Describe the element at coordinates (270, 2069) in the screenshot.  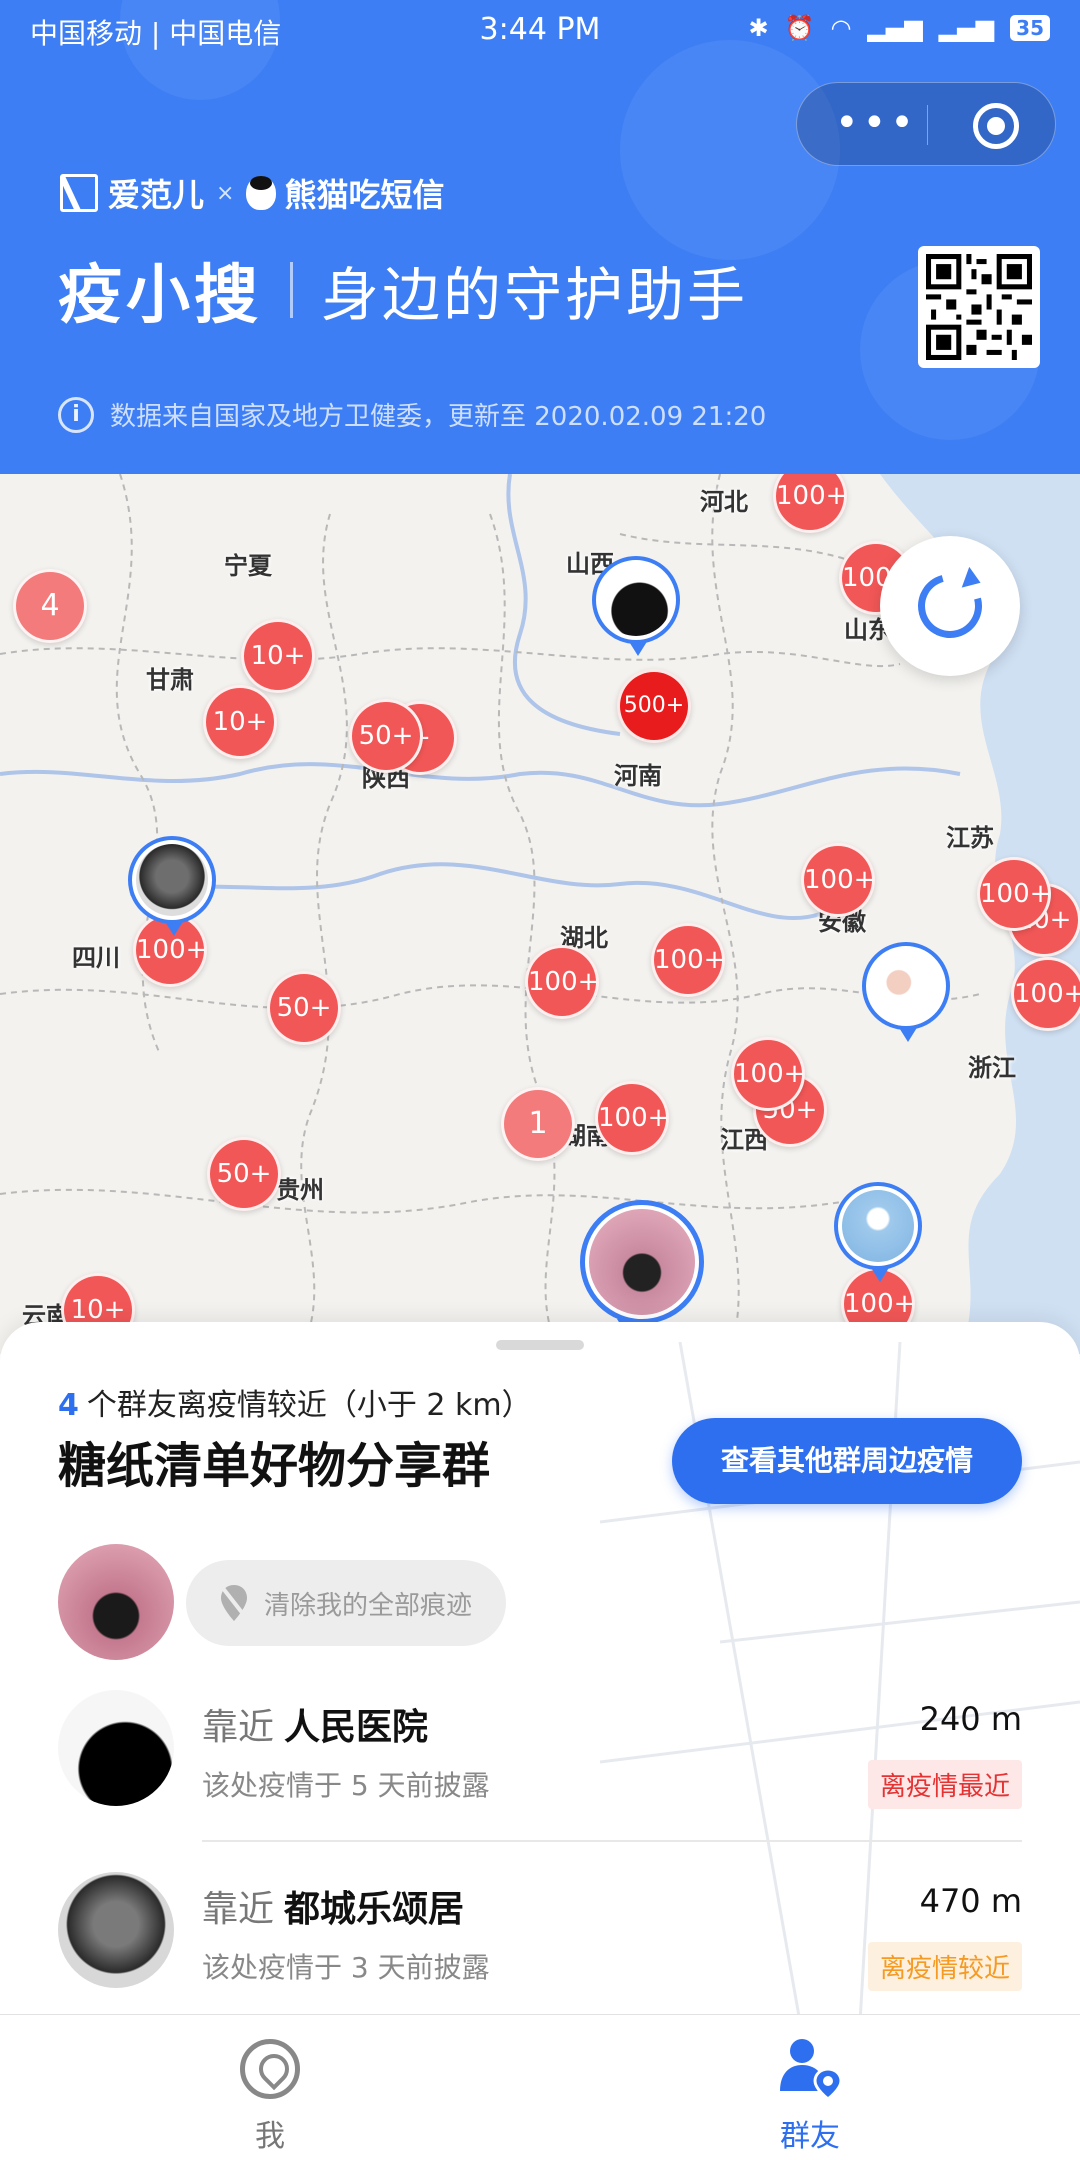
I see `location-pin-icon` at that location.